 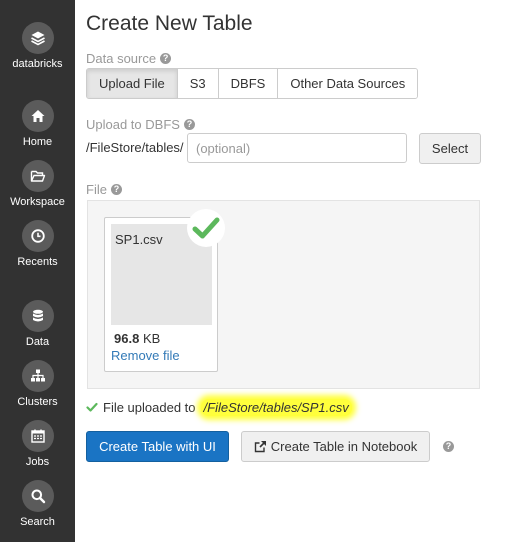 I want to click on remove-file-link: Remove file, so click(x=145, y=355).